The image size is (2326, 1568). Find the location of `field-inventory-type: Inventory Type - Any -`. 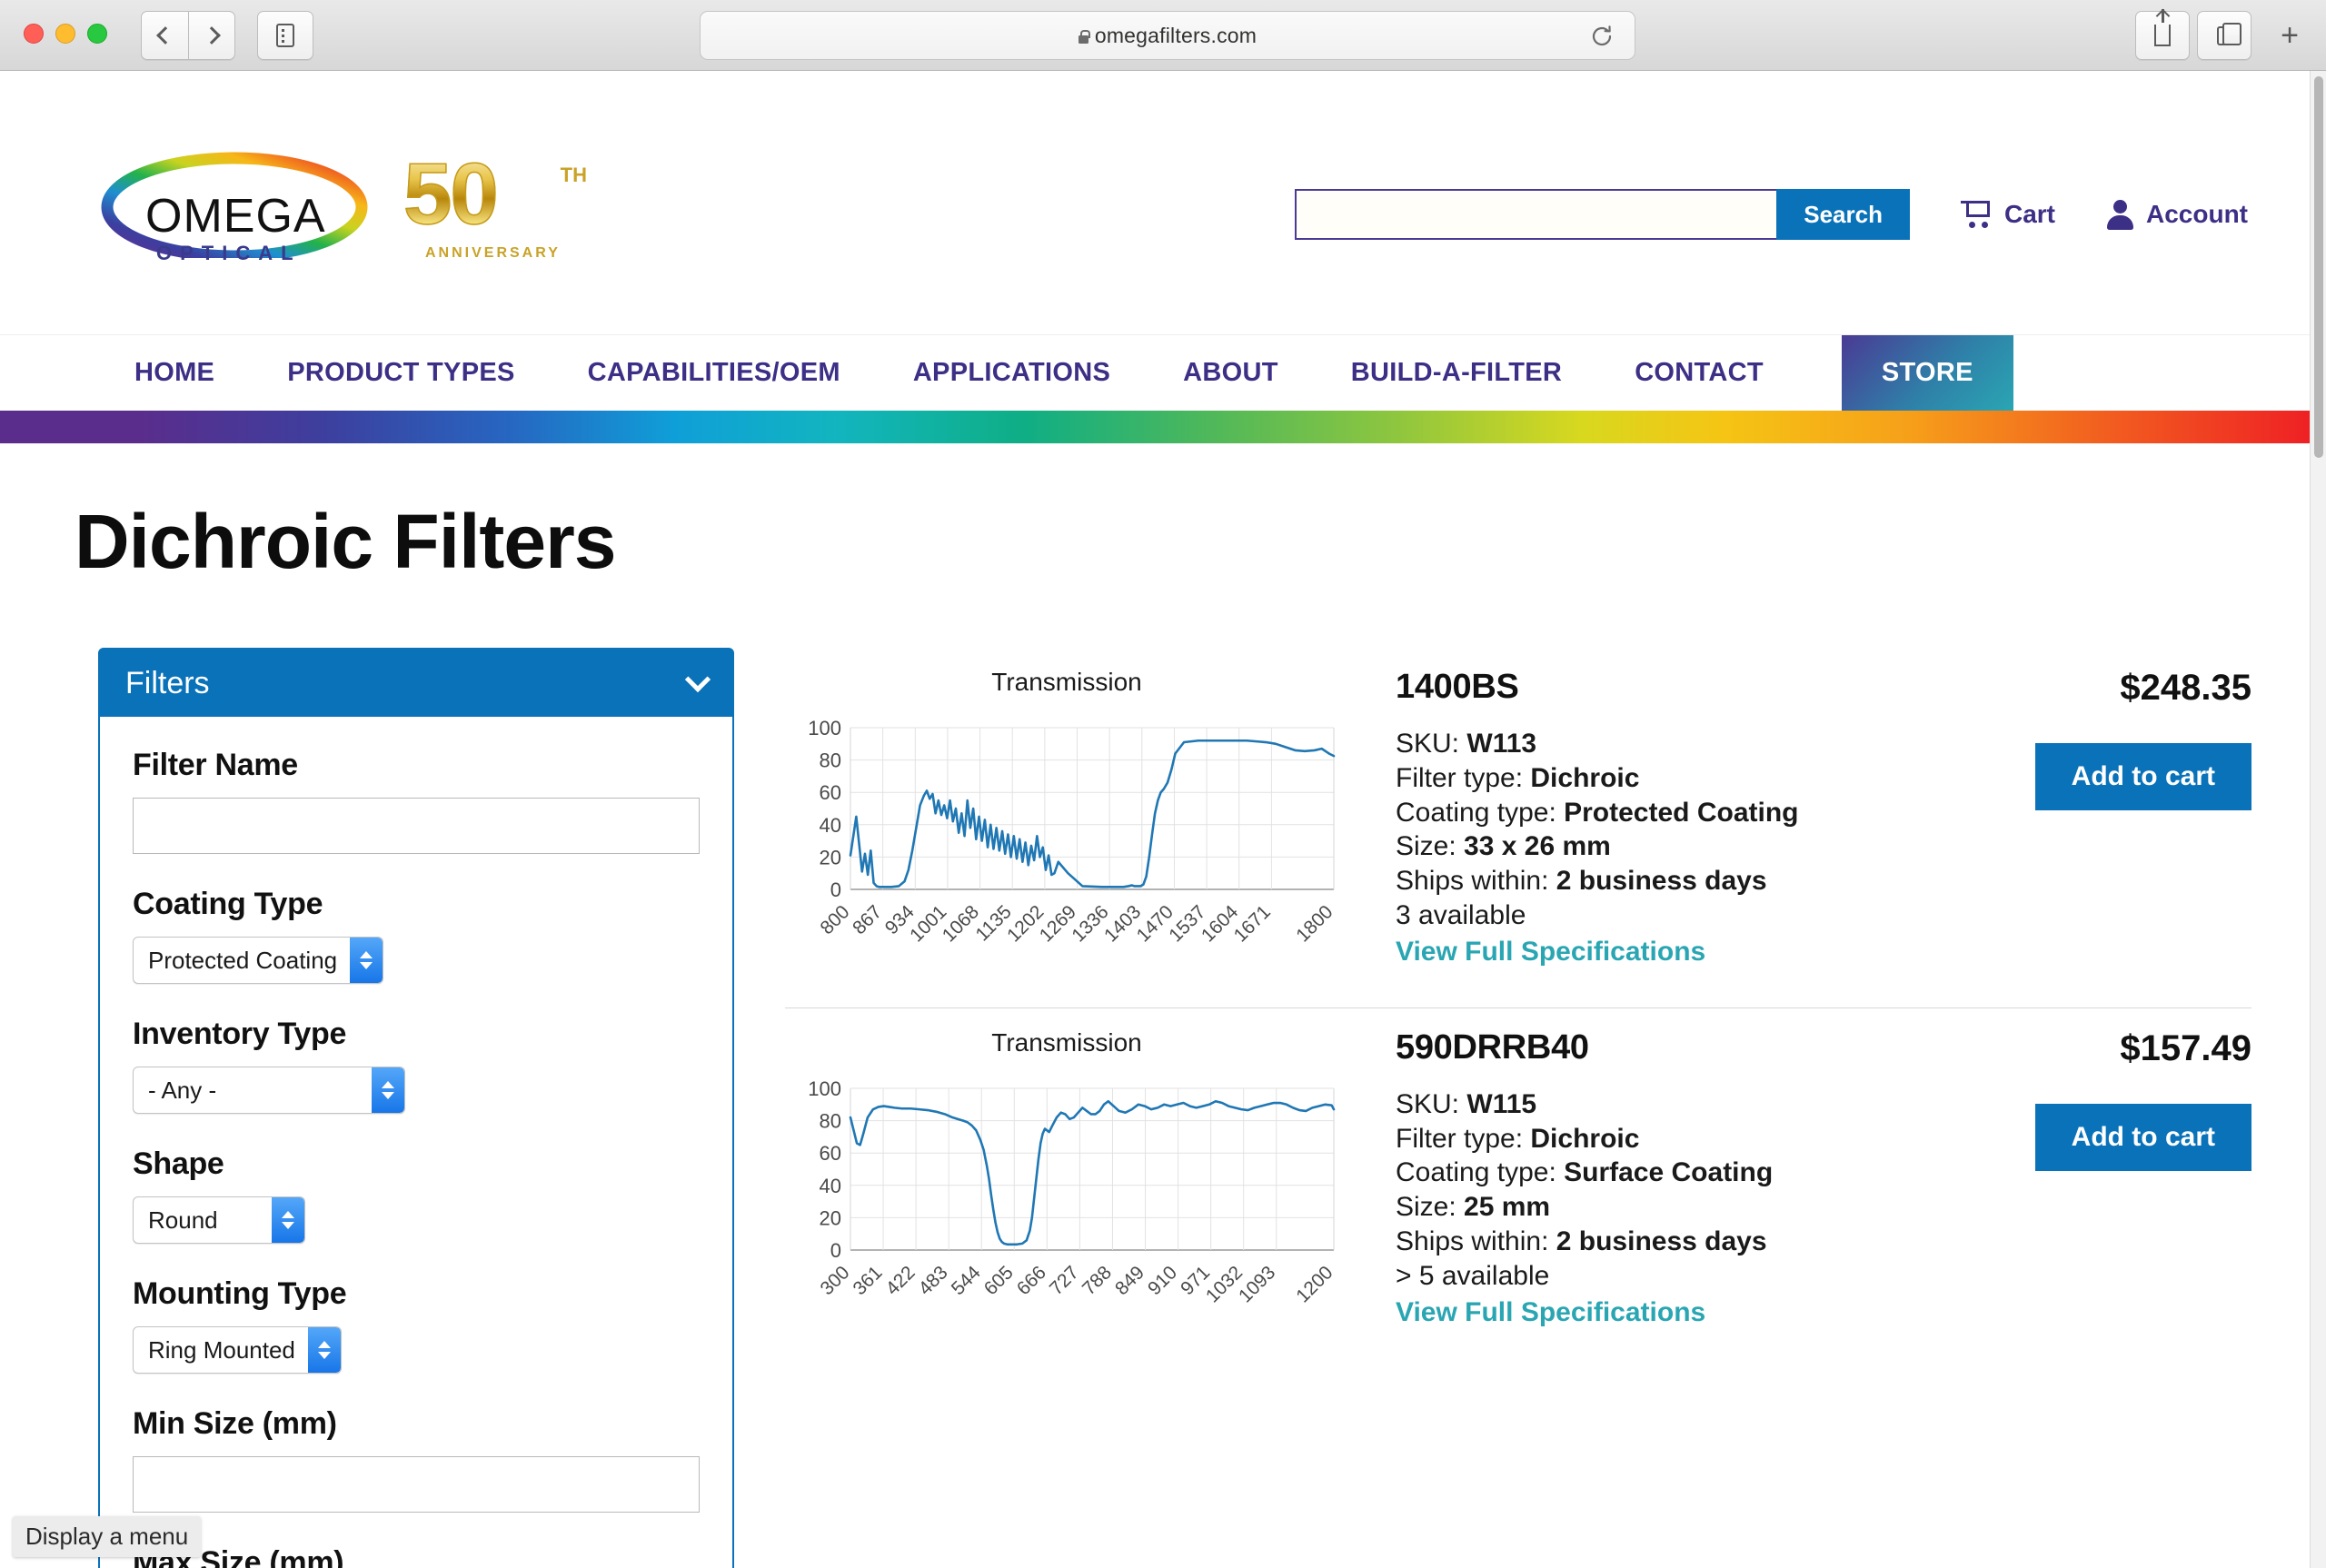

field-inventory-type: Inventory Type - Any - is located at coordinates (416, 1065).